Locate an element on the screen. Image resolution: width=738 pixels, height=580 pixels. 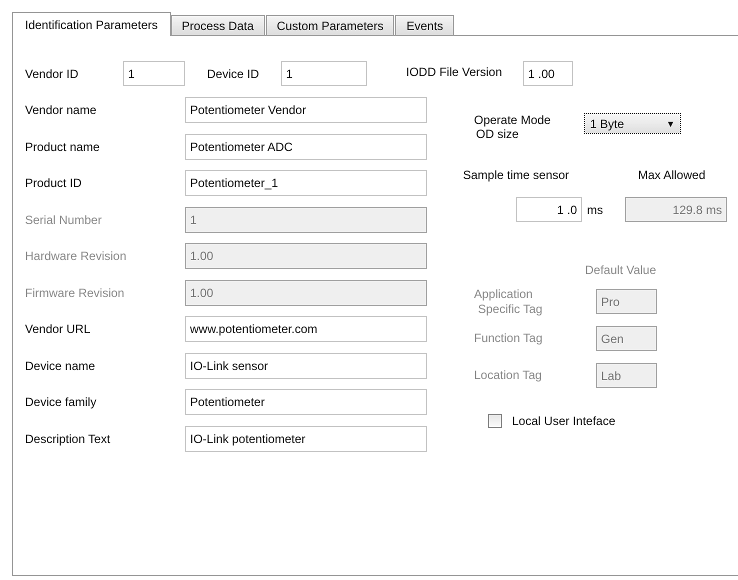
input-field: Potentiometer Vendor is located at coordinates (306, 110).